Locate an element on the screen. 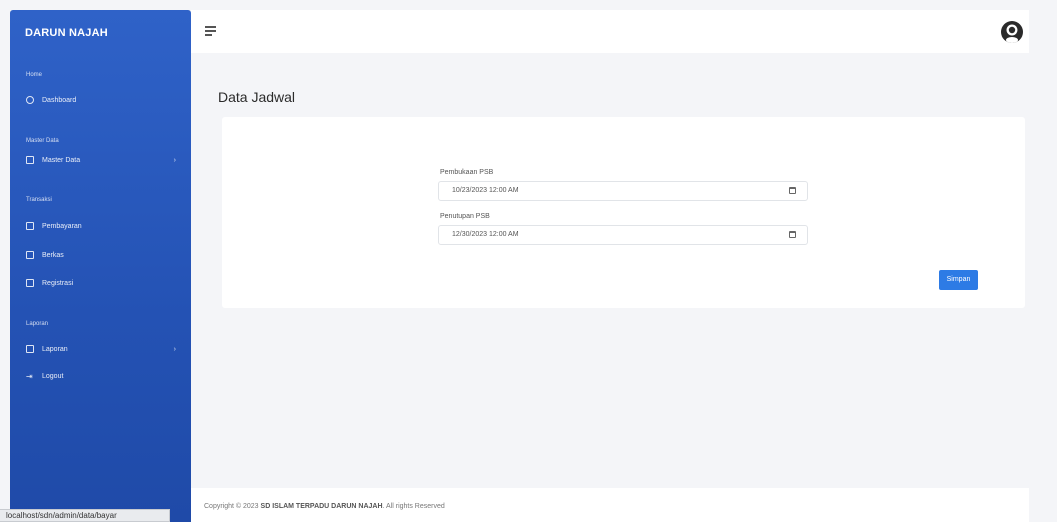  sidebar-item-berkas: Berkas is located at coordinates (101, 255).